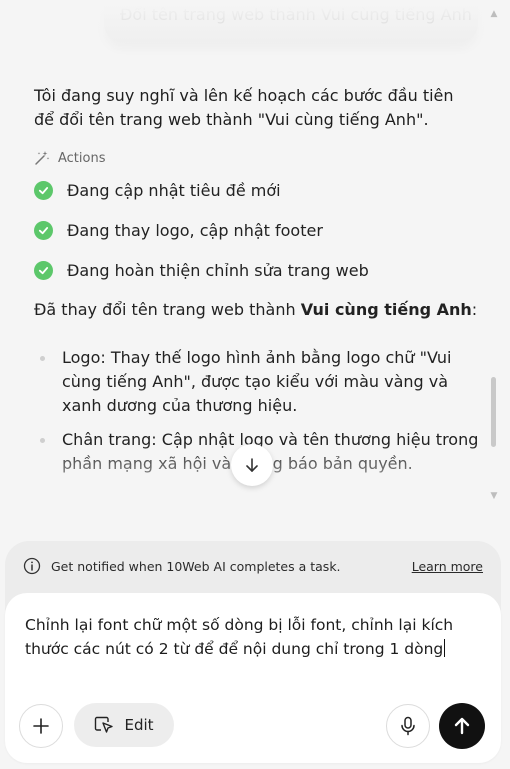 The width and height of the screenshot is (510, 769). I want to click on text-caret, so click(445, 648).